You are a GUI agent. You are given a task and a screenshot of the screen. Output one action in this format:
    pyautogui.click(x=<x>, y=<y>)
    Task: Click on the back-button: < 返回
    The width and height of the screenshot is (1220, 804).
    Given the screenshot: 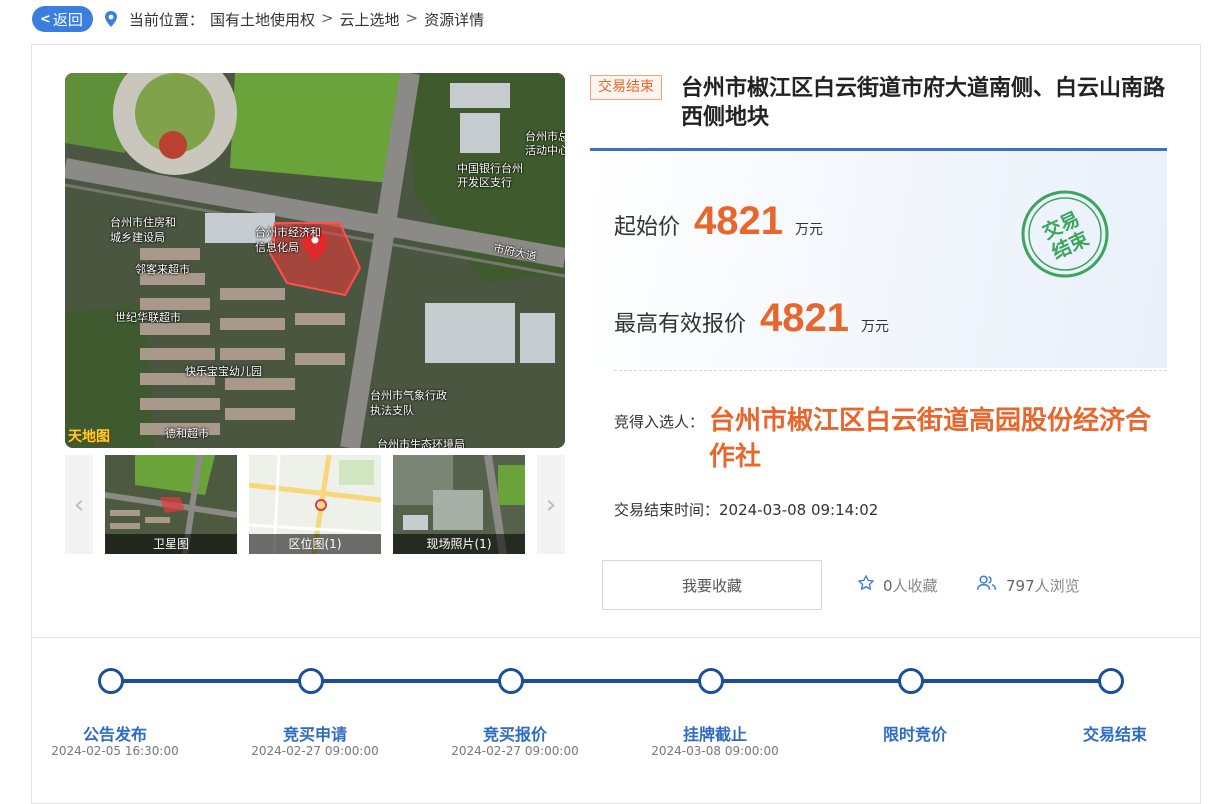 What is the action you would take?
    pyautogui.click(x=62, y=19)
    